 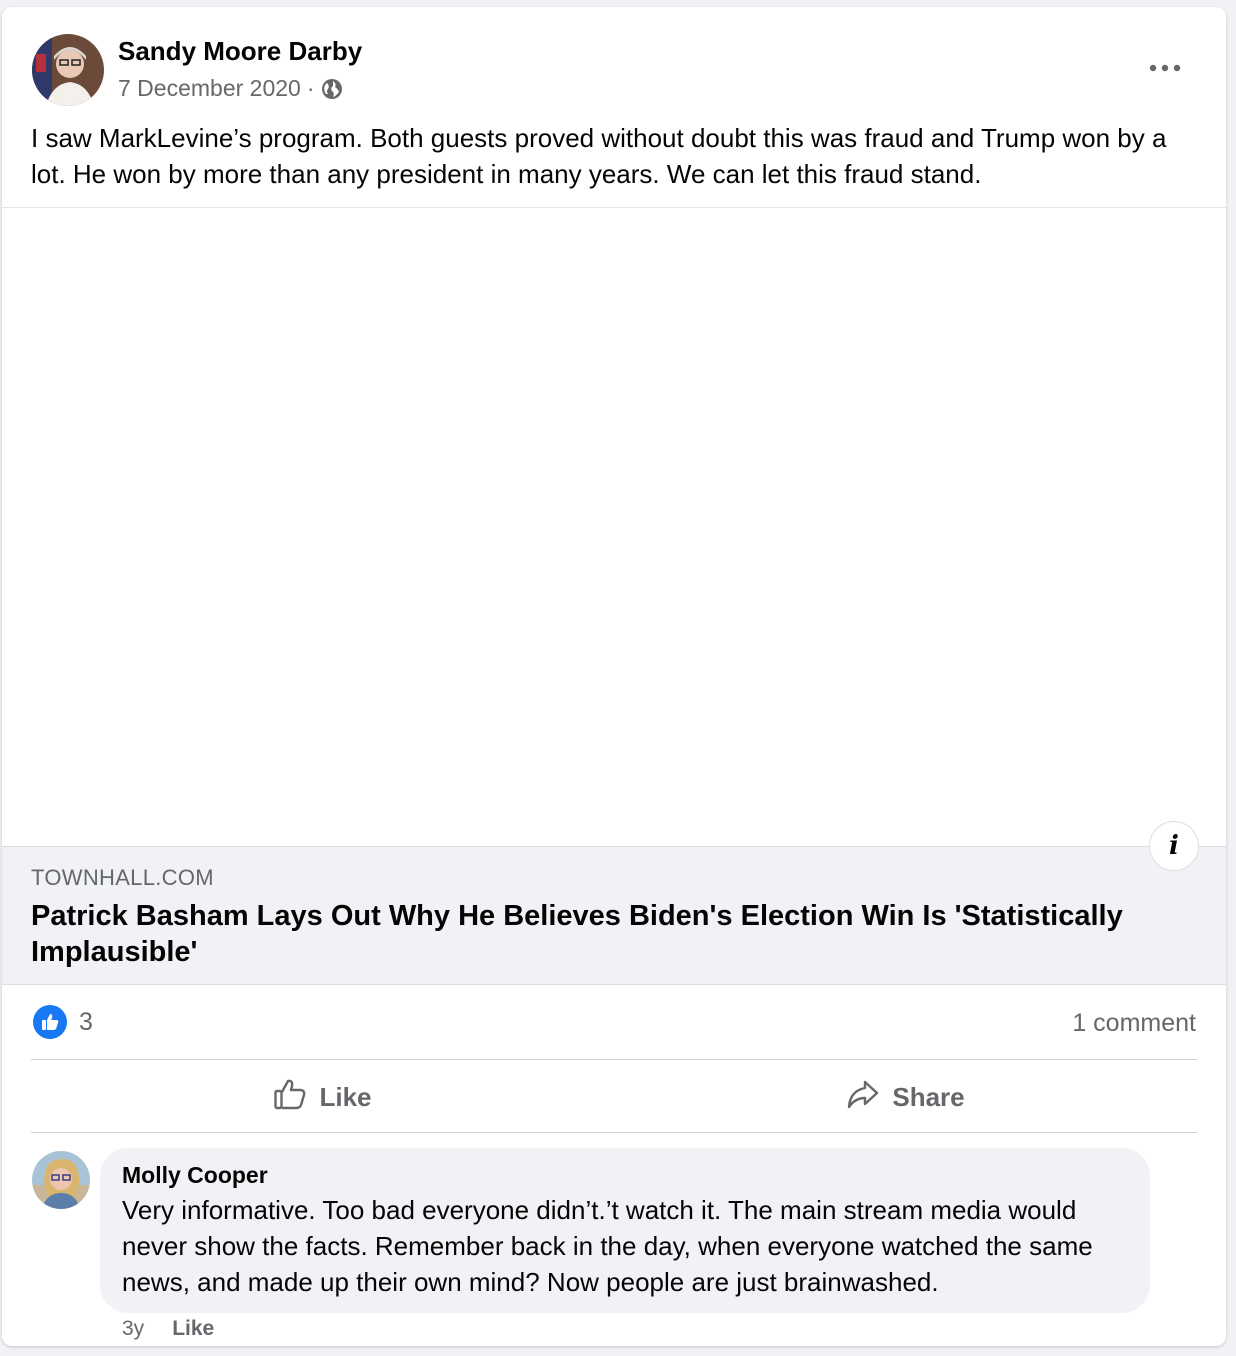 What do you see at coordinates (928, 1096) in the screenshot?
I see `share-button-label: Share` at bounding box center [928, 1096].